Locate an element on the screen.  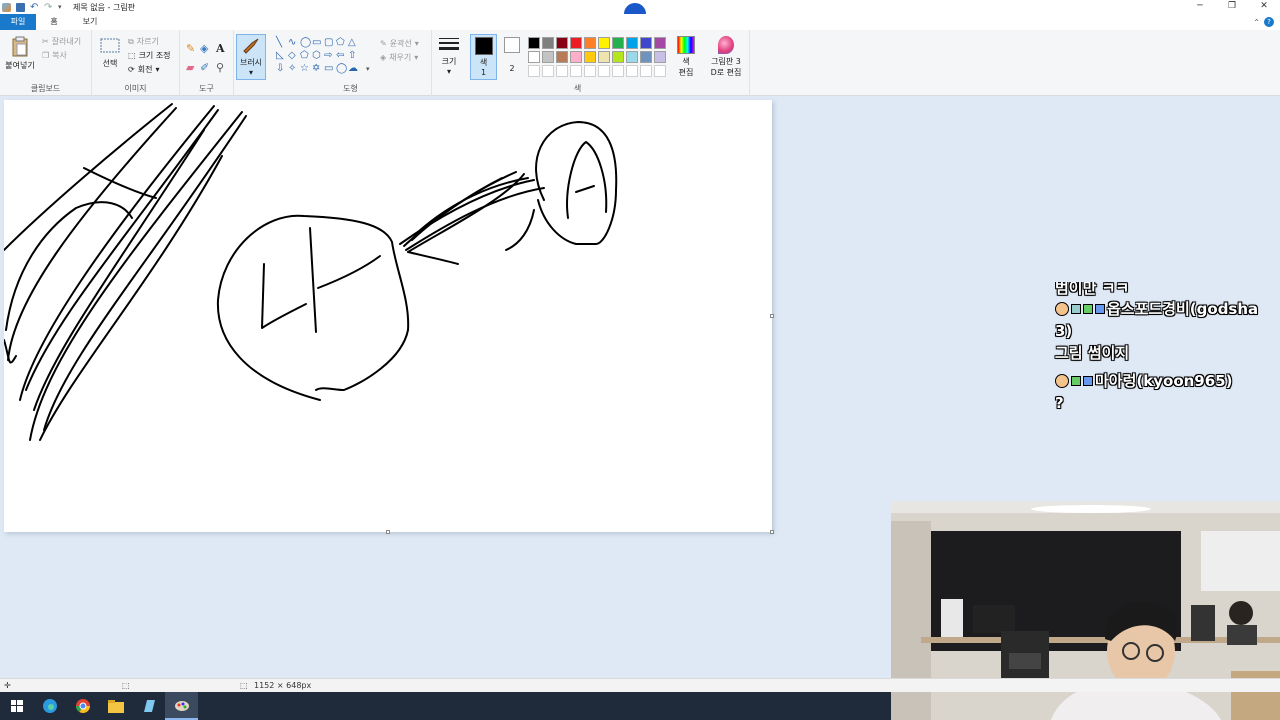
callout-rect-shape-icon: ▭ is located at coordinates (328, 69).